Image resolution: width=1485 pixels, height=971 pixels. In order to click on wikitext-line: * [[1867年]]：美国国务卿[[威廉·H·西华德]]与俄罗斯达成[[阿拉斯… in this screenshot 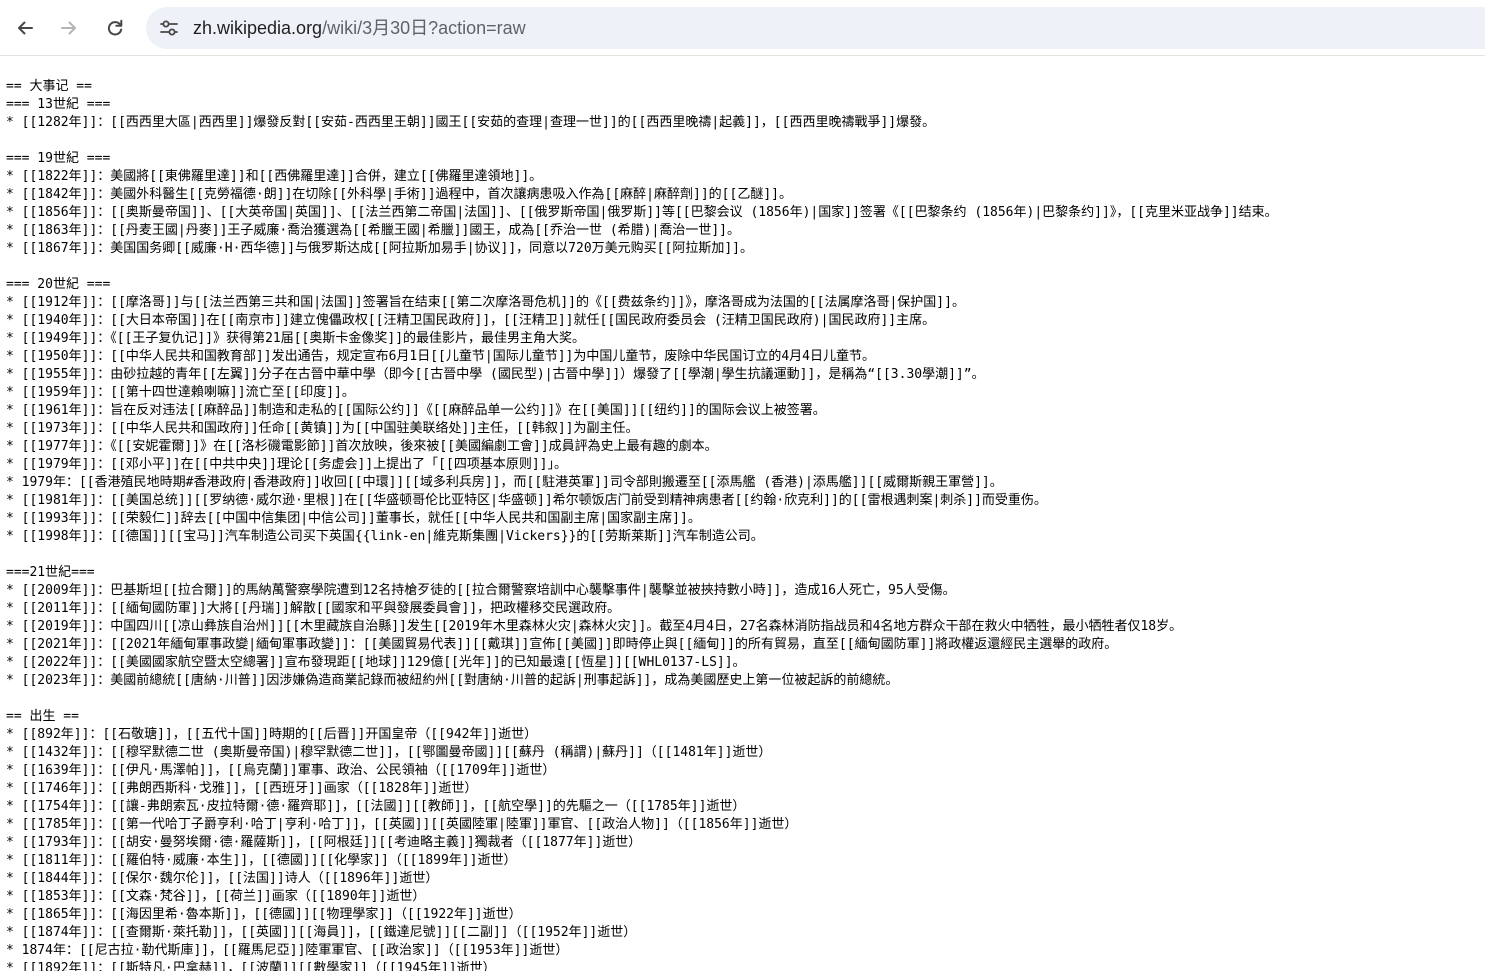, I will do `click(379, 248)`.